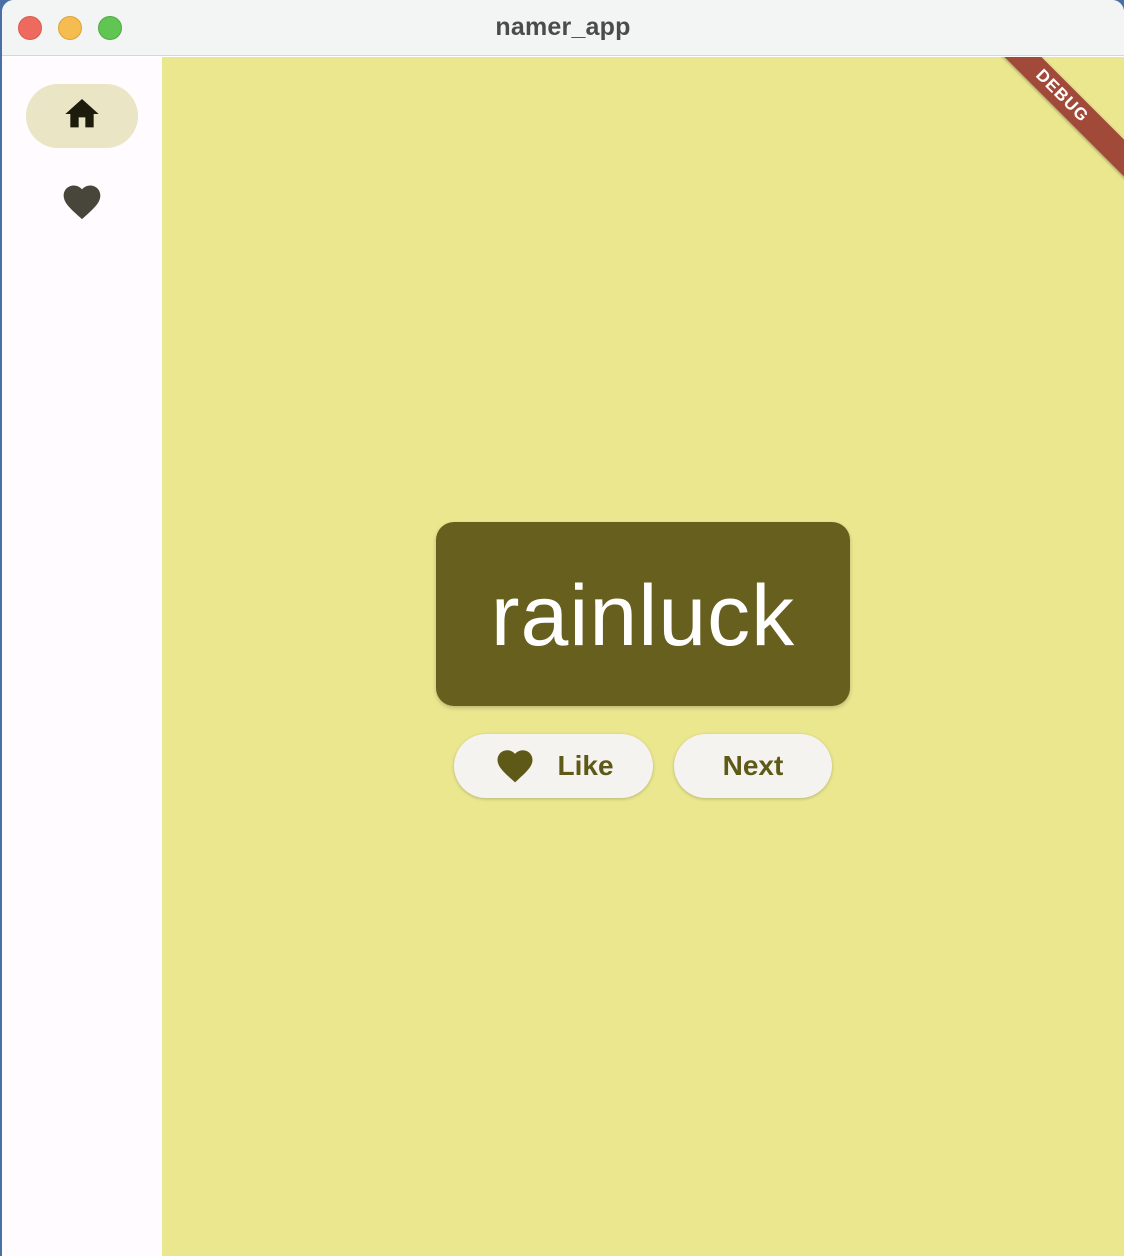  I want to click on navigation-rail, so click(82, 656).